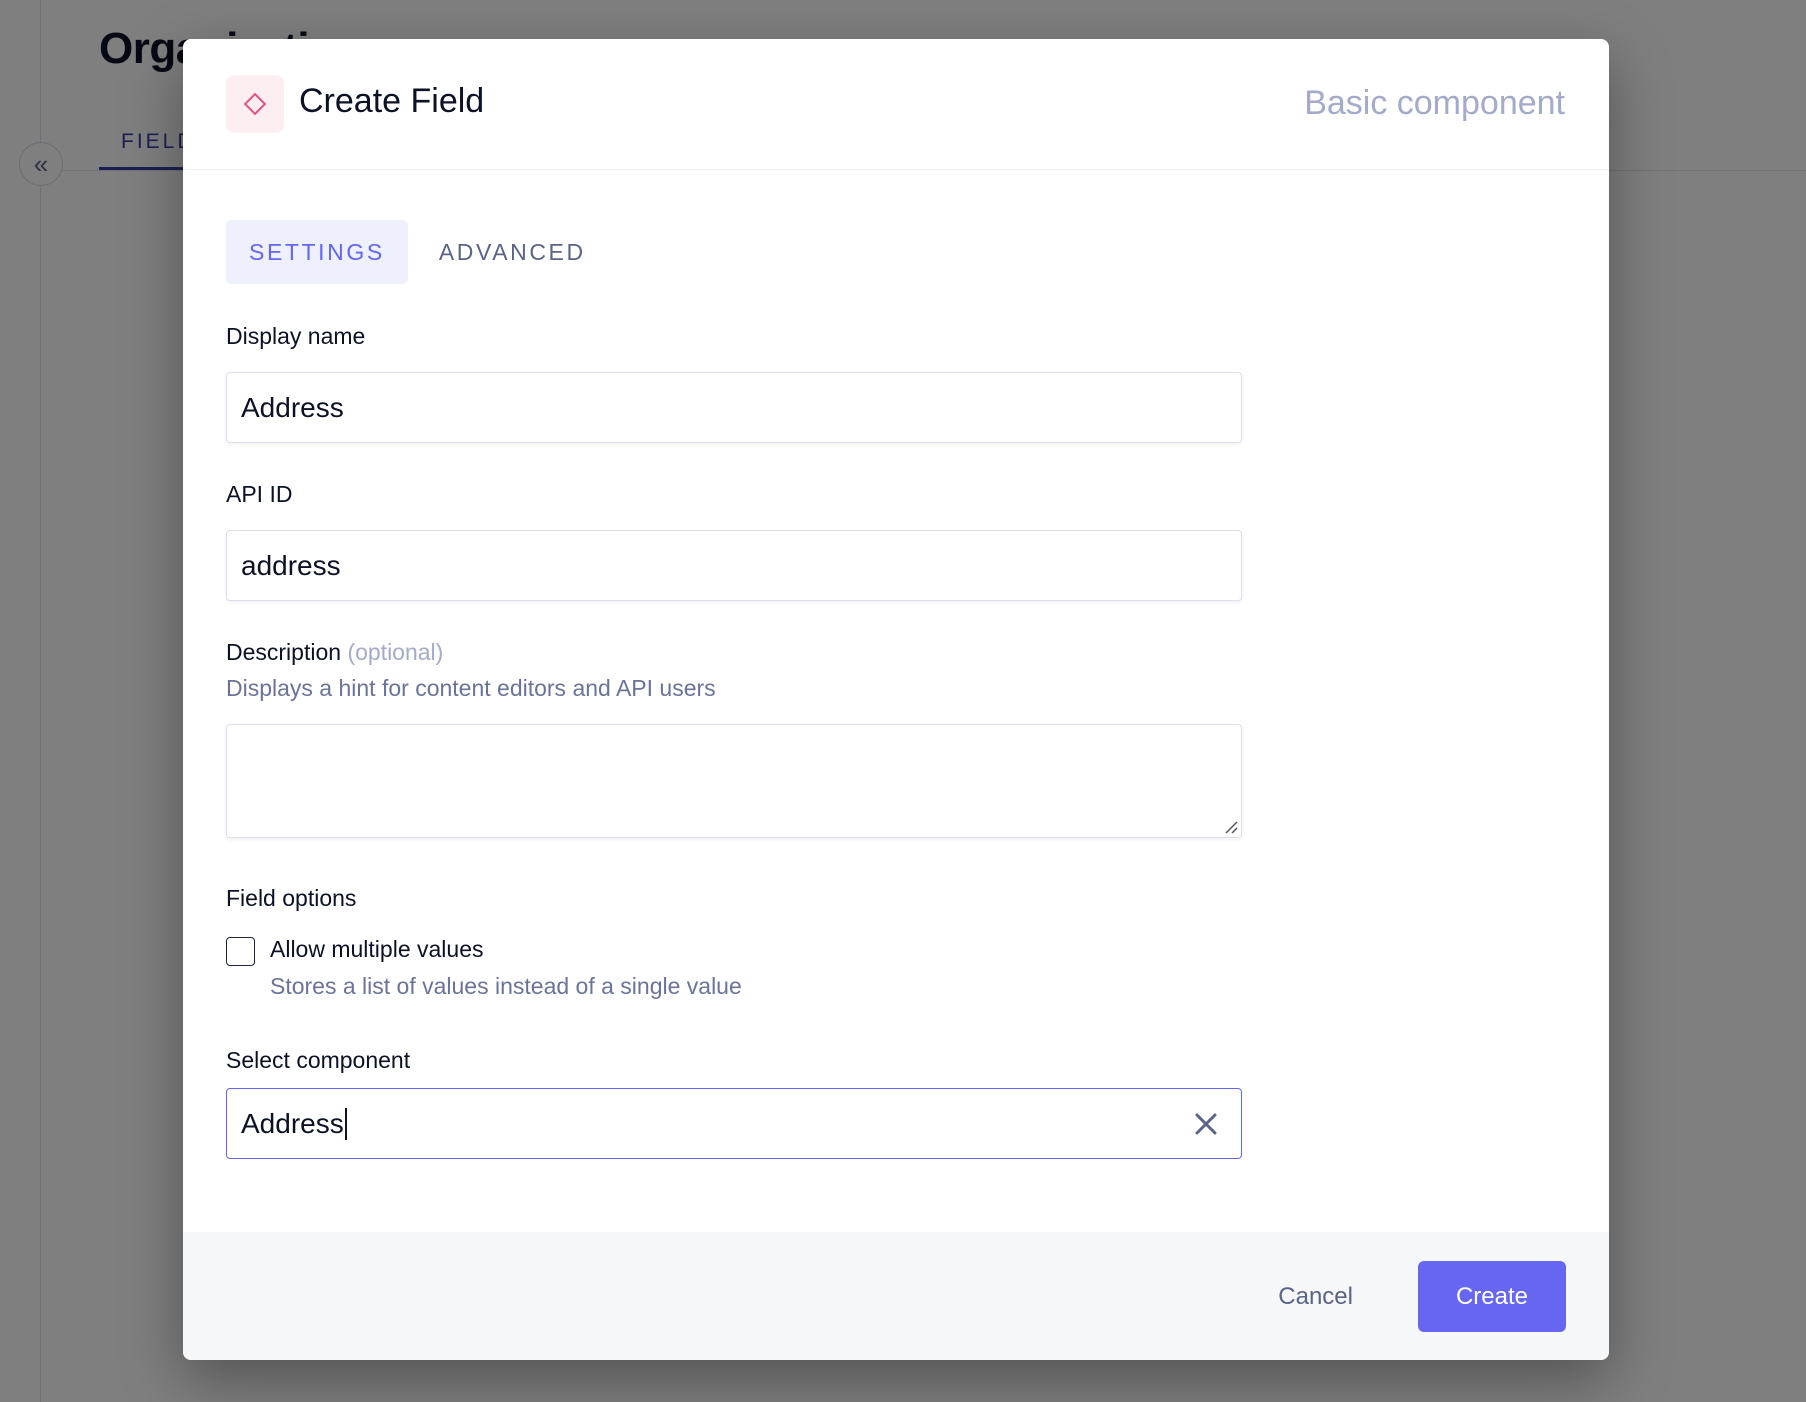 This screenshot has height=1402, width=1806. What do you see at coordinates (292, 1123) in the screenshot?
I see `select-component-value: Address` at bounding box center [292, 1123].